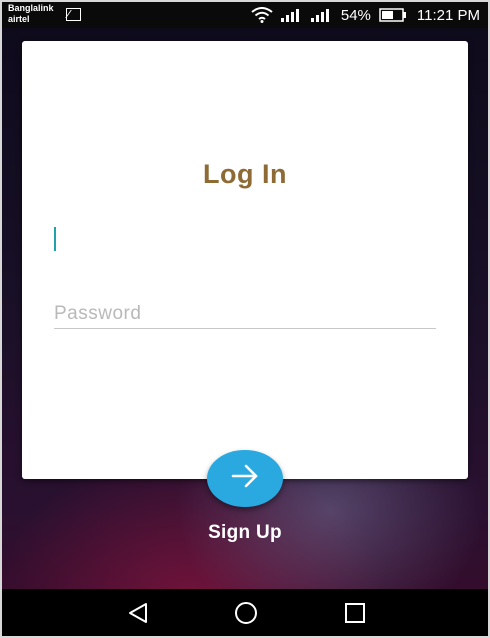 Image resolution: width=490 pixels, height=638 pixels. I want to click on arrow-right-icon, so click(245, 478).